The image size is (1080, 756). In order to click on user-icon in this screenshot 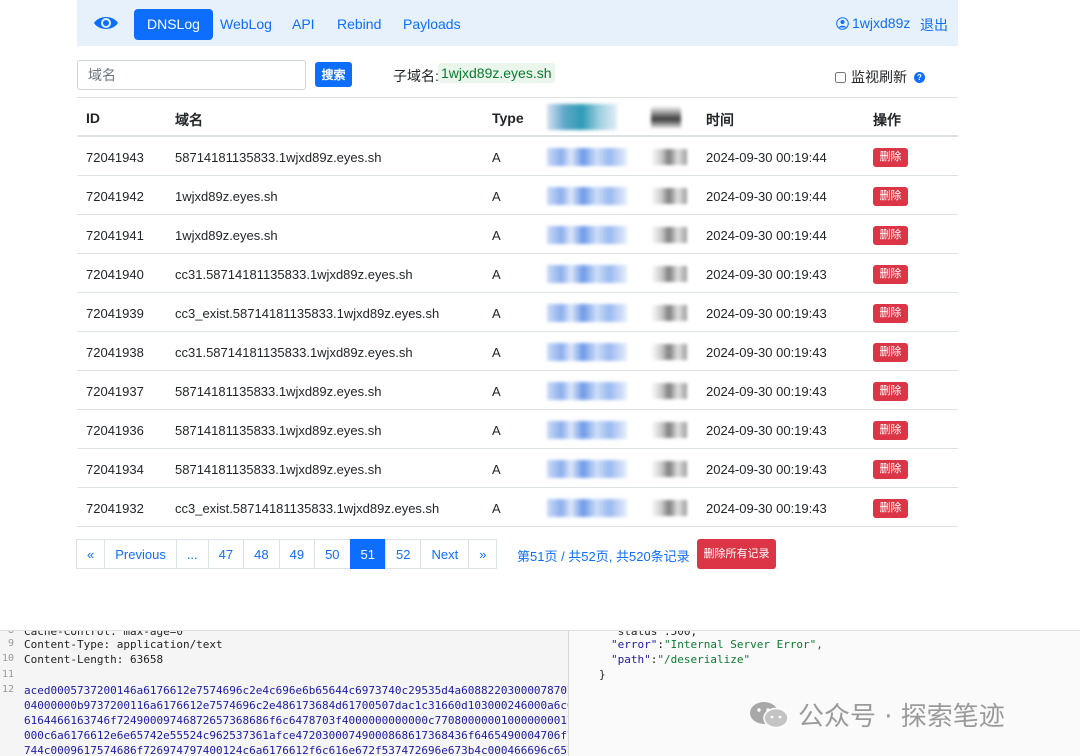, I will do `click(842, 23)`.